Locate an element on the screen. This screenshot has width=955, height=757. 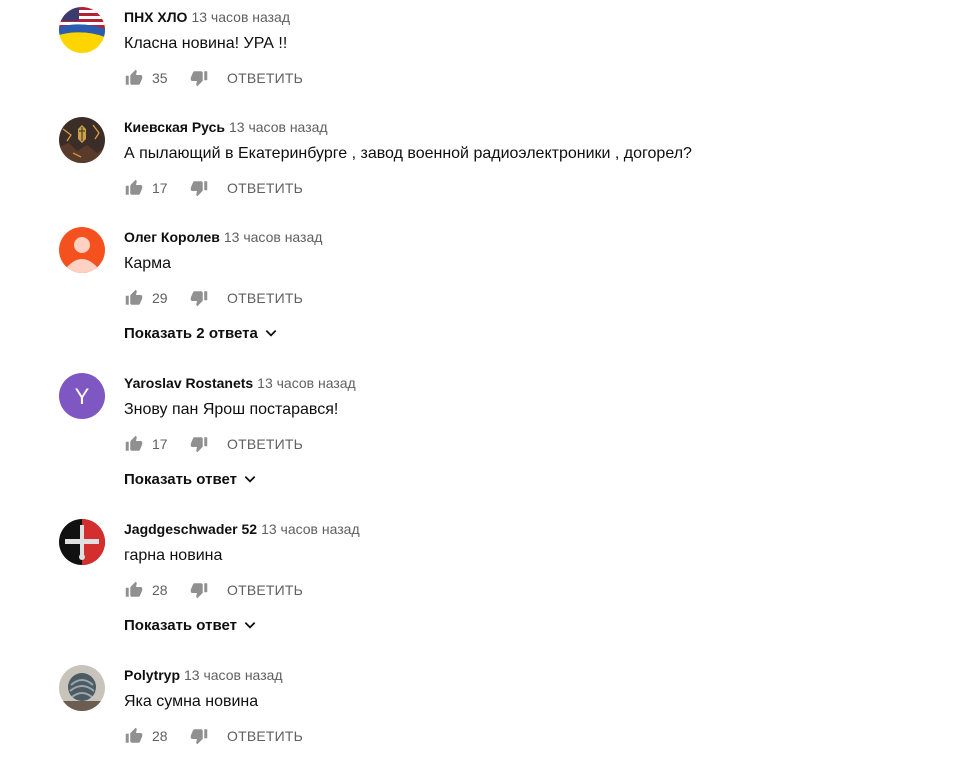
avatar-letter: Y is located at coordinates (82, 396).